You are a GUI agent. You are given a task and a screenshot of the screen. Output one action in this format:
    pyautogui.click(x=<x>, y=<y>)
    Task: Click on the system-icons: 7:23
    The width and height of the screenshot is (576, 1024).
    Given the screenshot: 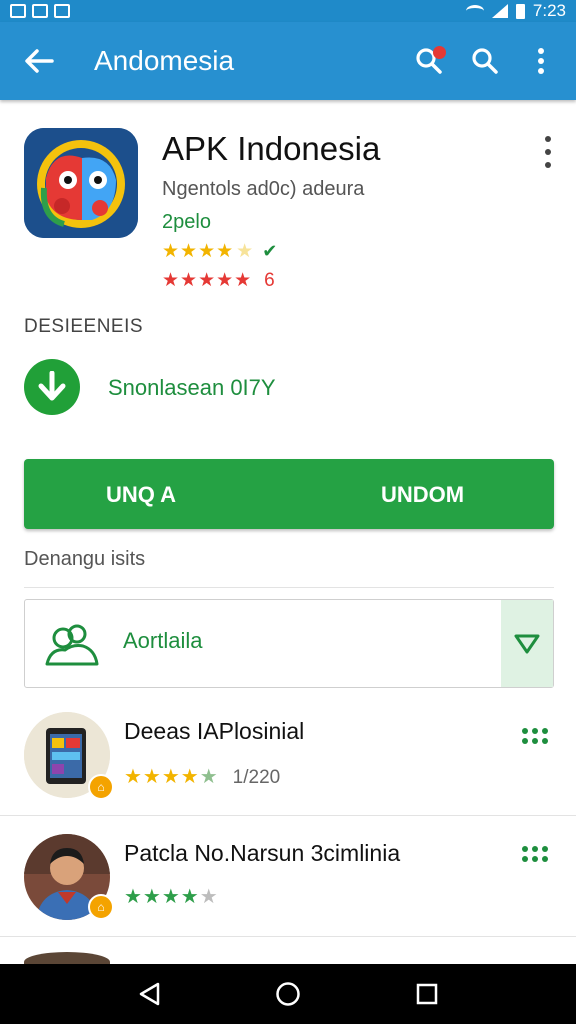 What is the action you would take?
    pyautogui.click(x=515, y=11)
    